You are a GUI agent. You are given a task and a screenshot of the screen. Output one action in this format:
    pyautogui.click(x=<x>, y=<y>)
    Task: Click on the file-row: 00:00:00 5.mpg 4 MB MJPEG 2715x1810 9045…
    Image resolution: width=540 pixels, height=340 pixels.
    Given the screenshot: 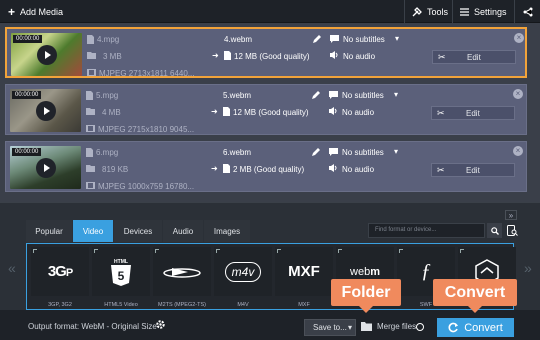 What is the action you would take?
    pyautogui.click(x=266, y=109)
    